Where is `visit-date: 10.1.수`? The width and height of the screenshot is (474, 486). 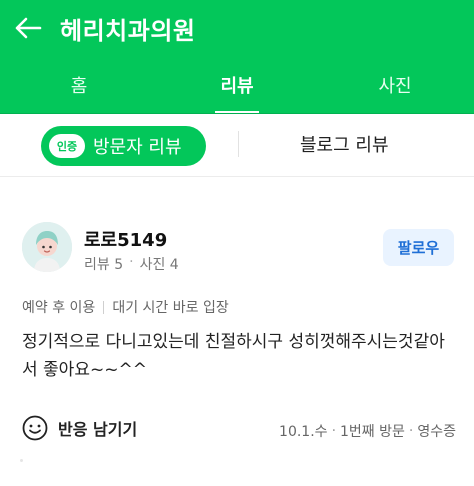 visit-date: 10.1.수 is located at coordinates (303, 432).